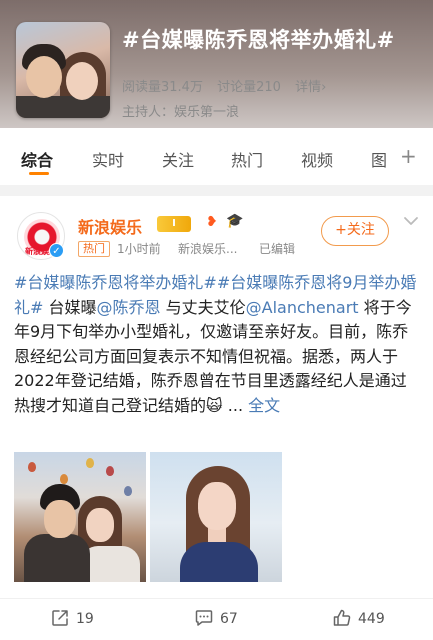 Image resolution: width=433 pixels, height=640 pixels. Describe the element at coordinates (216, 517) in the screenshot. I see `post-image-portrait` at that location.